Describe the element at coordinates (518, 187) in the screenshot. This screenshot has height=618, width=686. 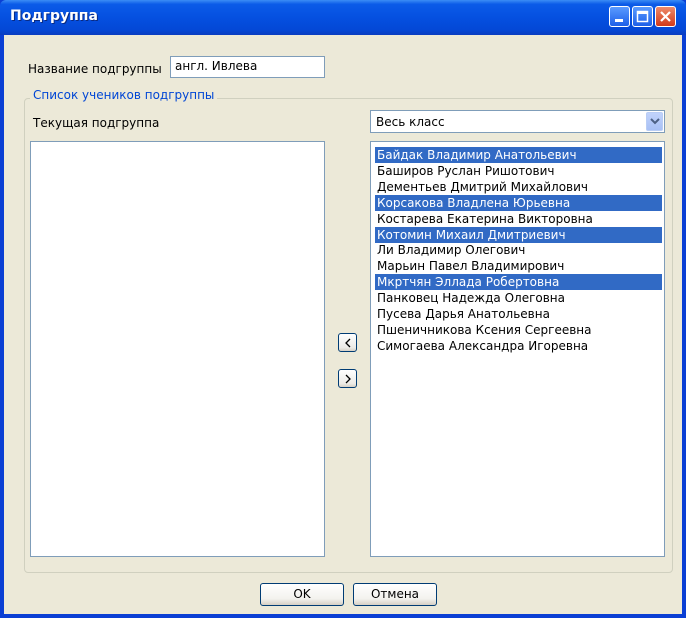
I see `list-item: Дементьев Дмитрий Михайлович` at that location.